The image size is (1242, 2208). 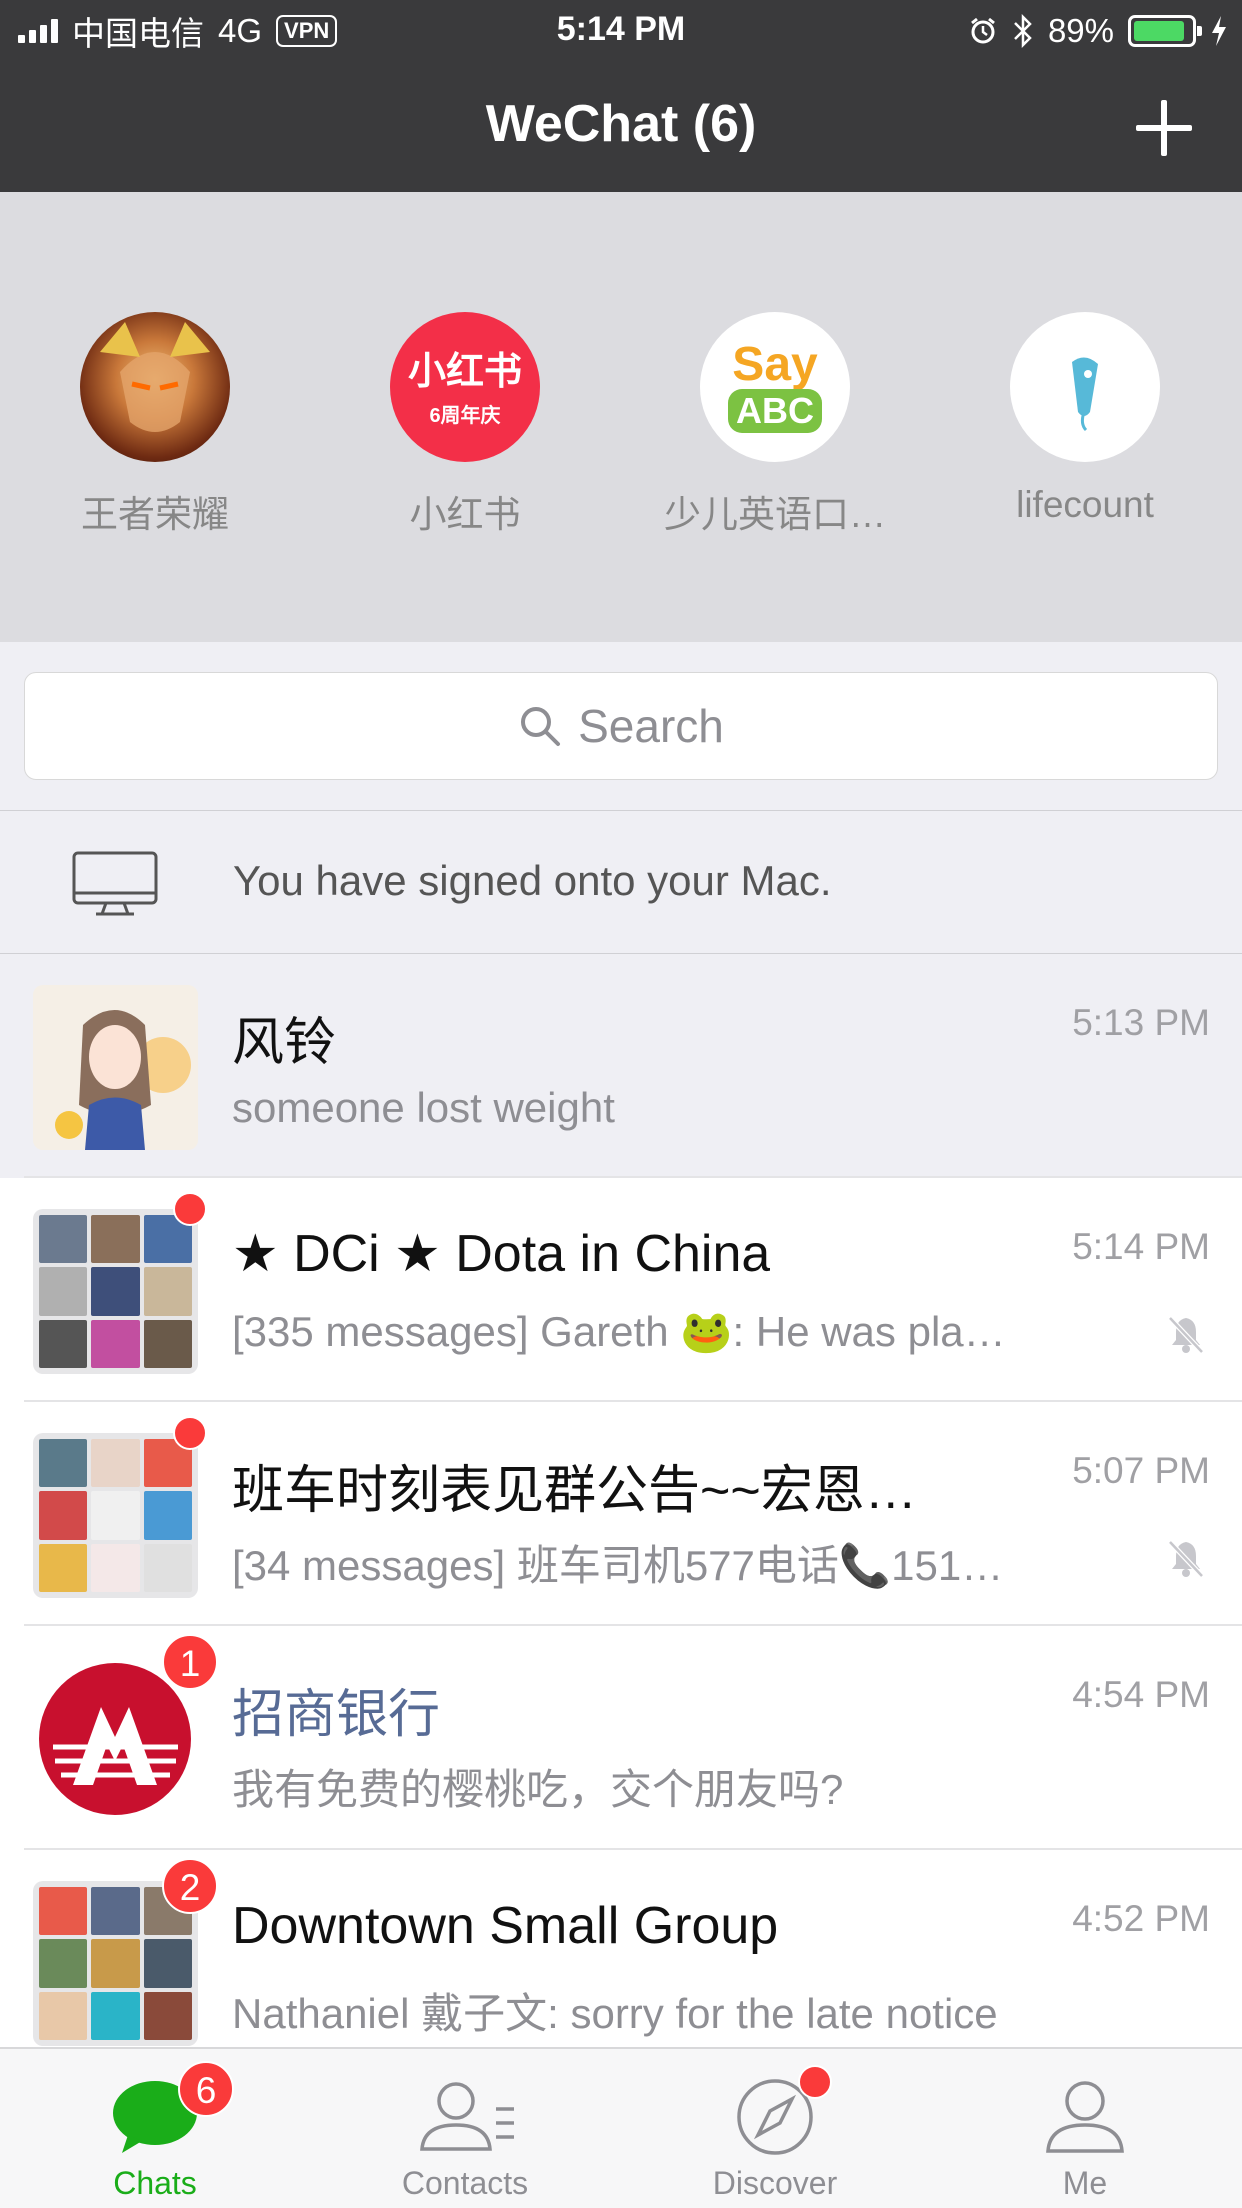 I want to click on tab-bar: 6 Chats Contacts Discover Me, so click(x=621, y=2127).